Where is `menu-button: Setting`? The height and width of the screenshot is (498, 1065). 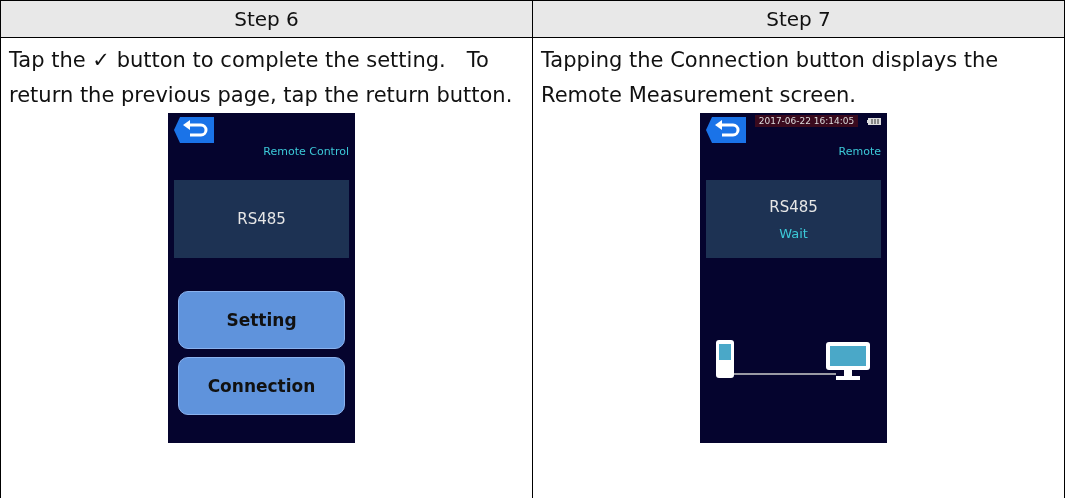
menu-button: Setting is located at coordinates (261, 320).